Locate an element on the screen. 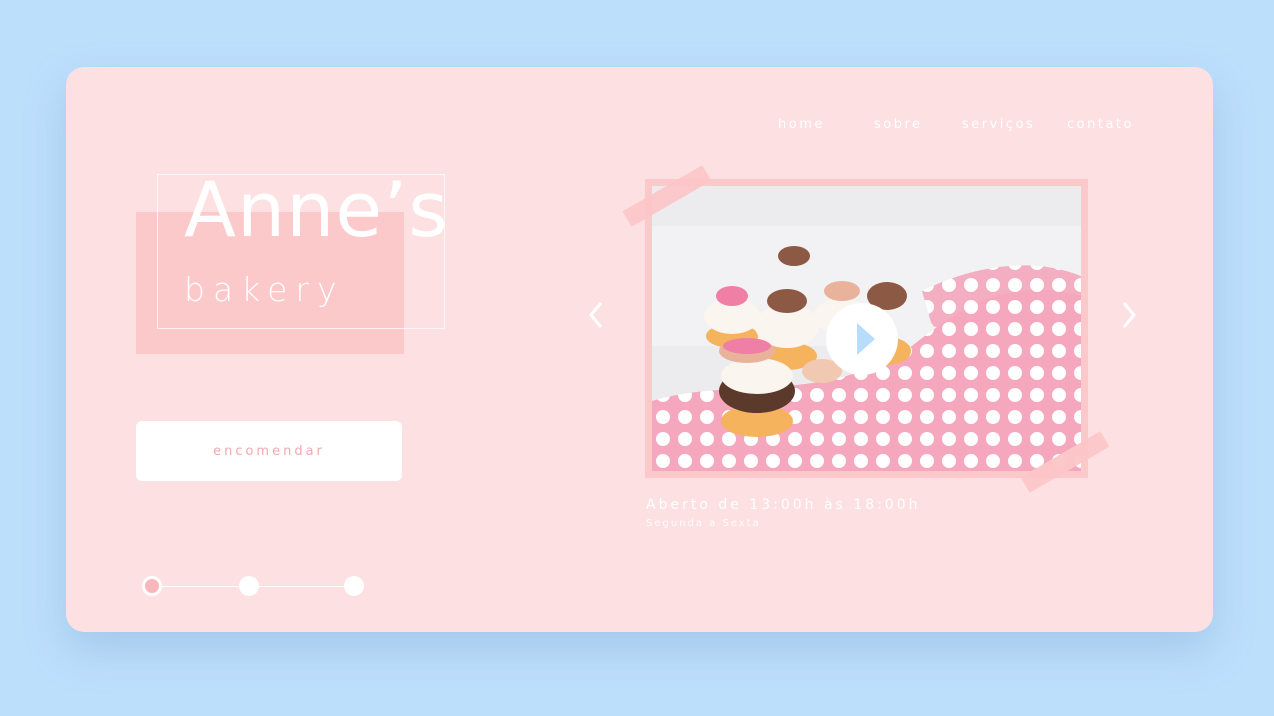 This screenshot has width=1274, height=716. step-indicator is located at coordinates (254, 587).